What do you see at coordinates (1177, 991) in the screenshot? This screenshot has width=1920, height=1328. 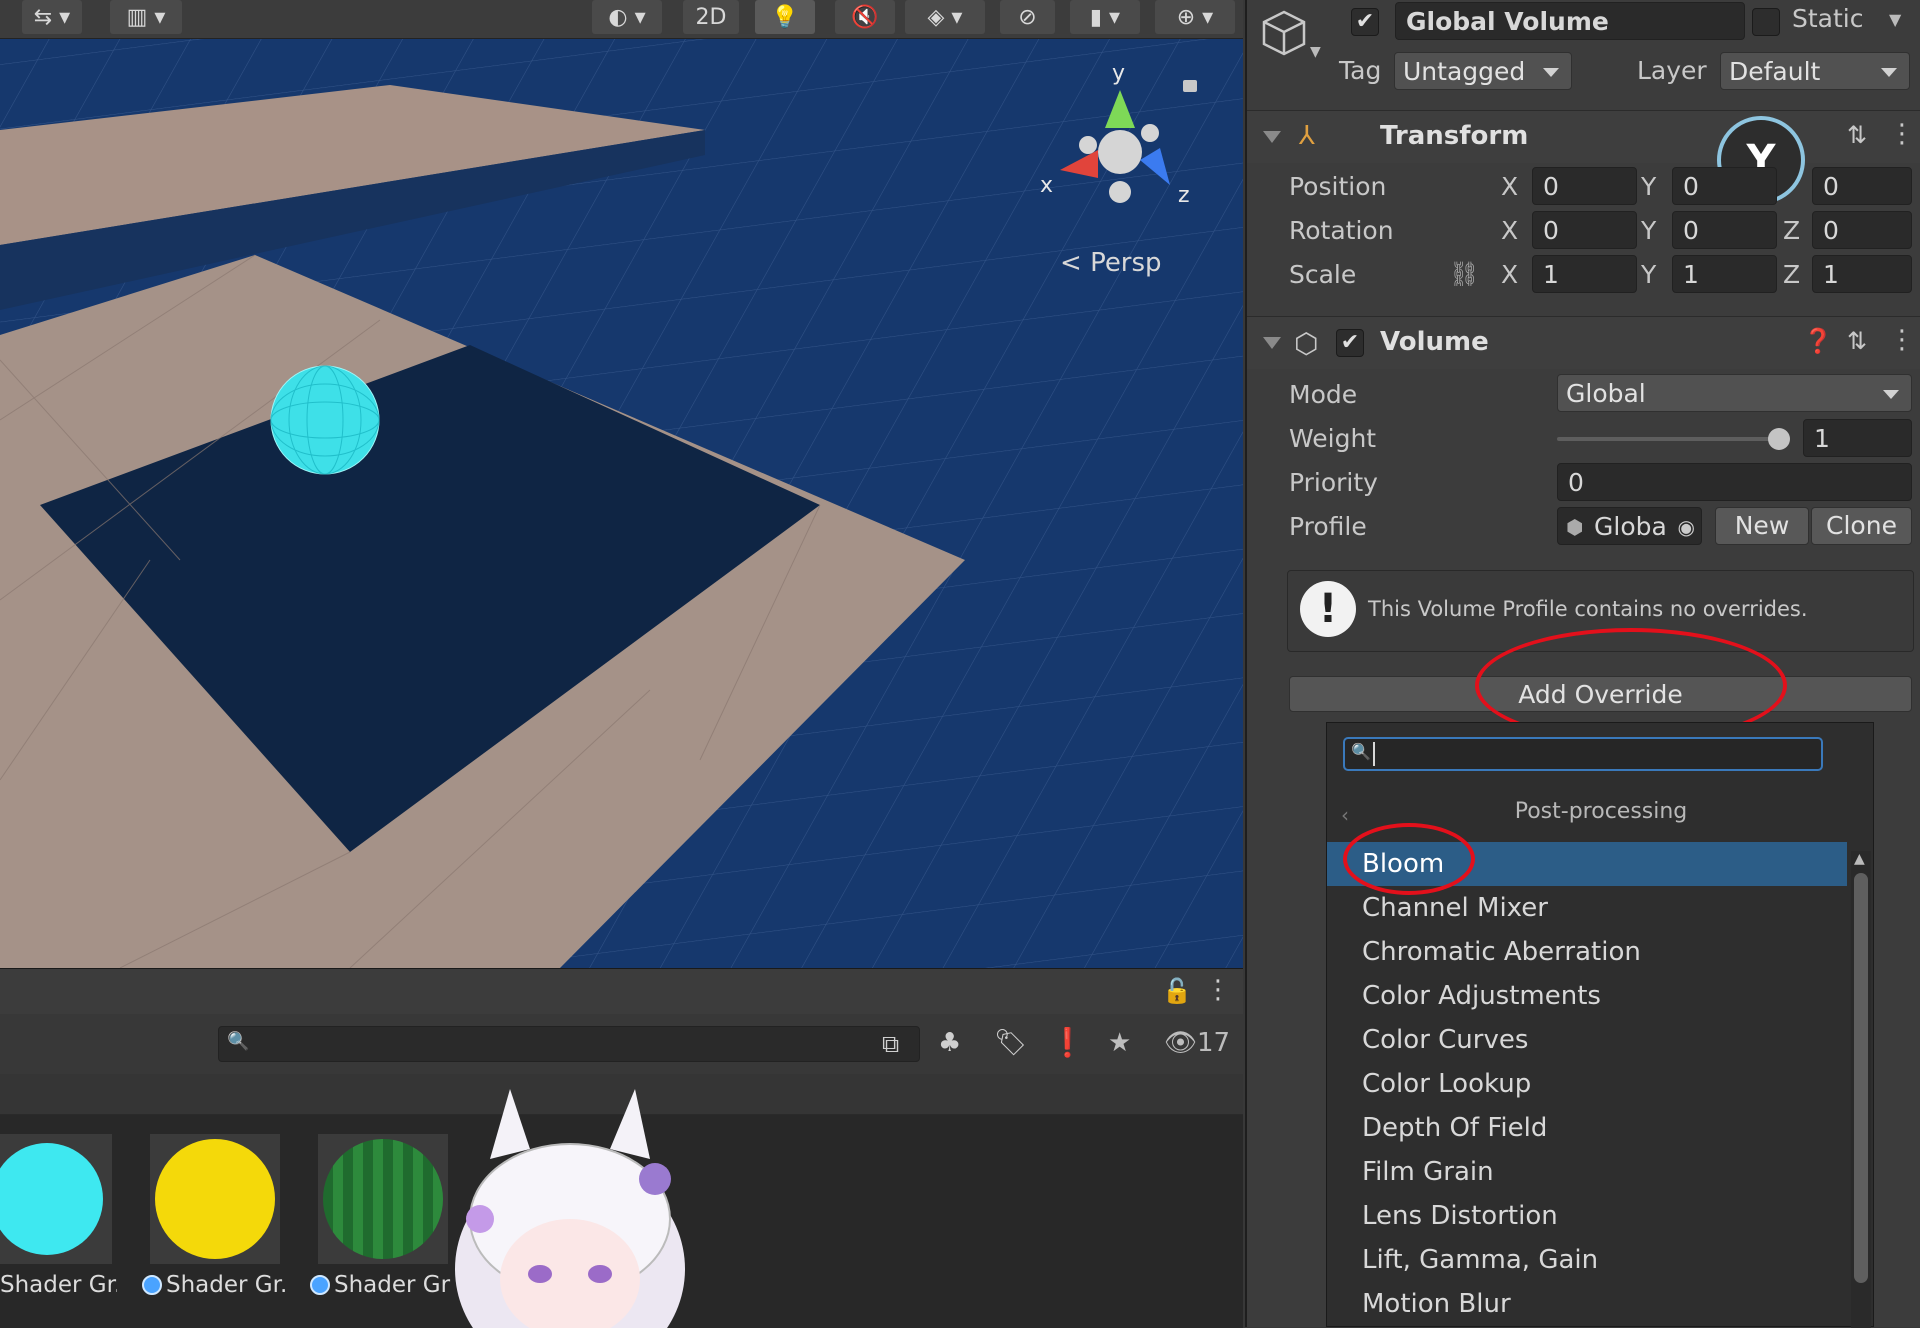 I see `lock-icon: 🔓` at bounding box center [1177, 991].